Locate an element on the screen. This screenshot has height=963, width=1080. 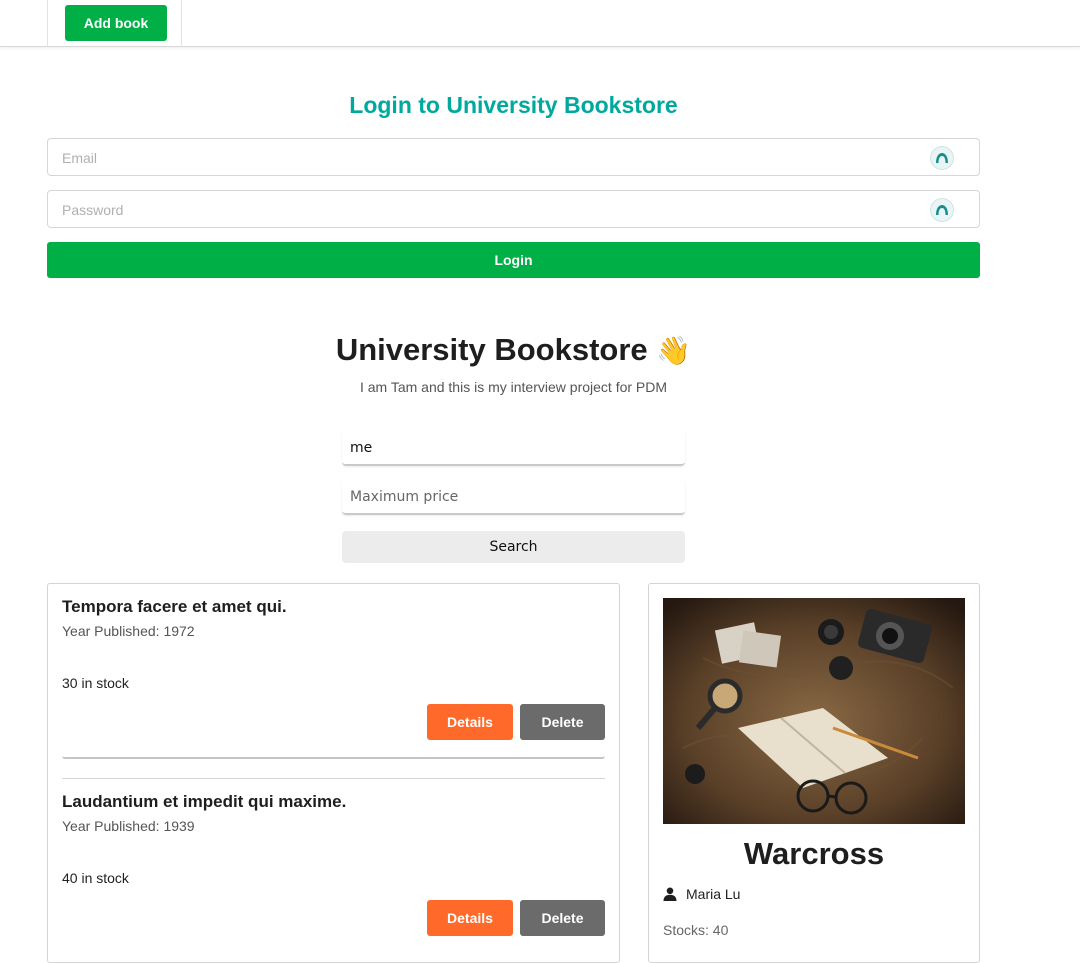
book-title: Tempora facere et amet qui. is located at coordinates (174, 606).